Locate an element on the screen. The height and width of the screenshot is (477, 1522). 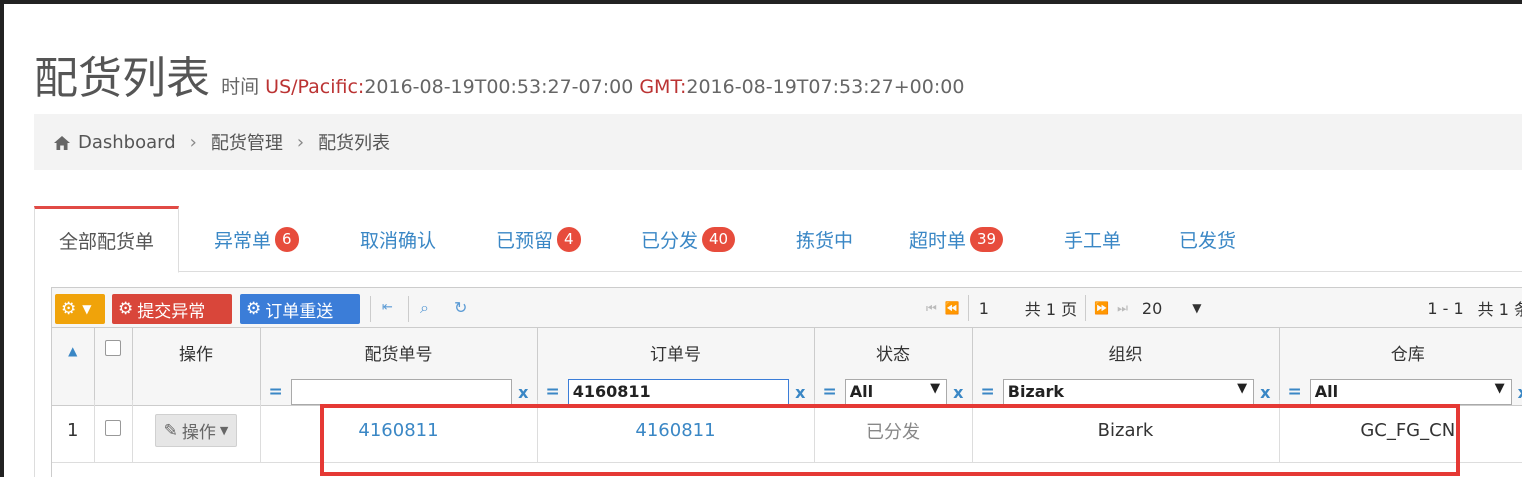
col-header-action: 操作 is located at coordinates (196, 367).